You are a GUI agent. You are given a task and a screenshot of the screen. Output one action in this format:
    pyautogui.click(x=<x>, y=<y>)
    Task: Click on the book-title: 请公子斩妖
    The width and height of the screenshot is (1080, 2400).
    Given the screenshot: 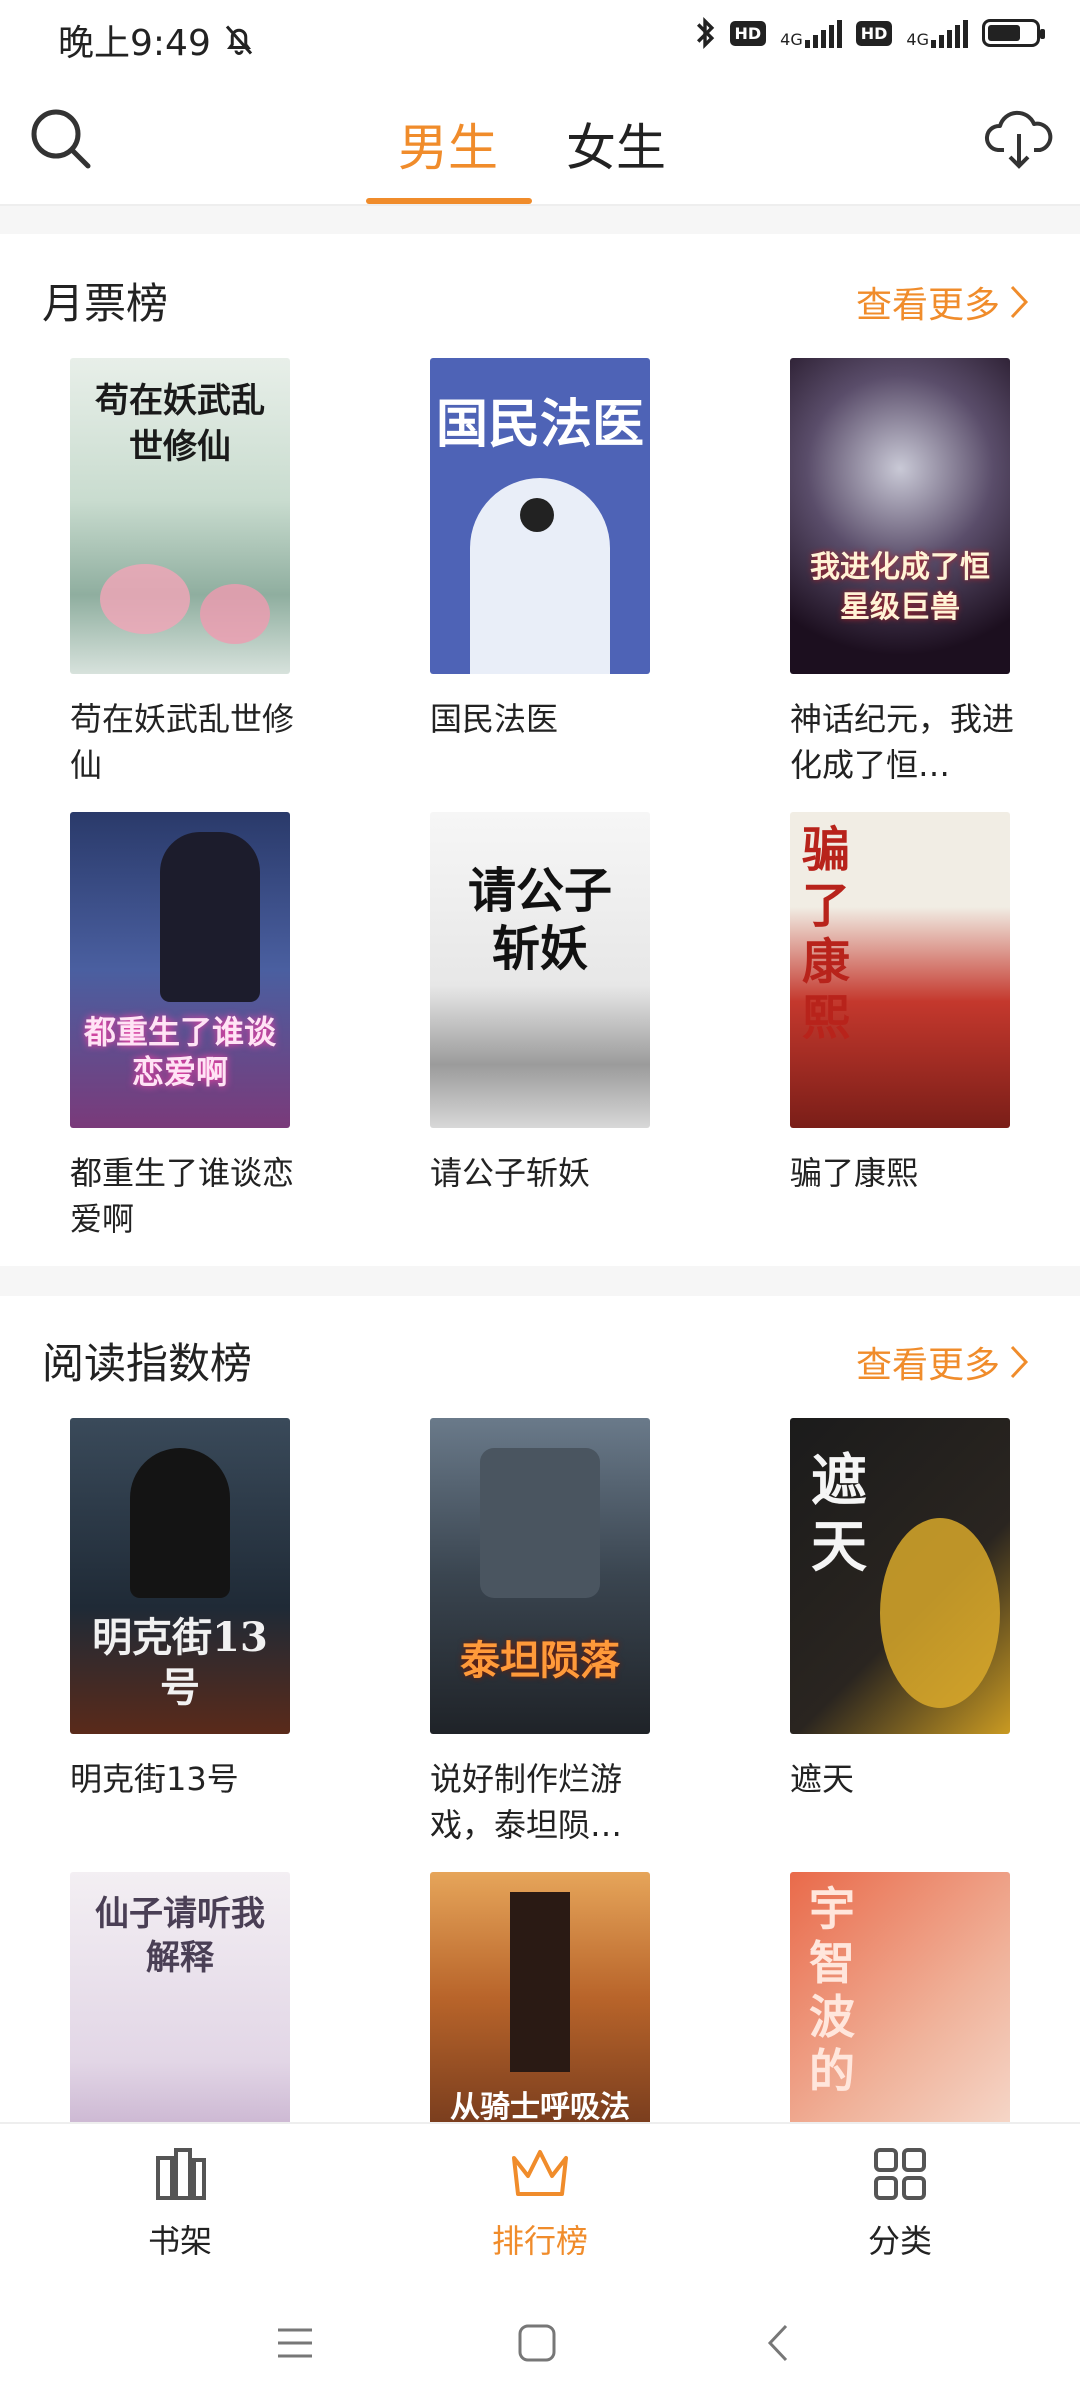 What is the action you would take?
    pyautogui.click(x=510, y=1173)
    